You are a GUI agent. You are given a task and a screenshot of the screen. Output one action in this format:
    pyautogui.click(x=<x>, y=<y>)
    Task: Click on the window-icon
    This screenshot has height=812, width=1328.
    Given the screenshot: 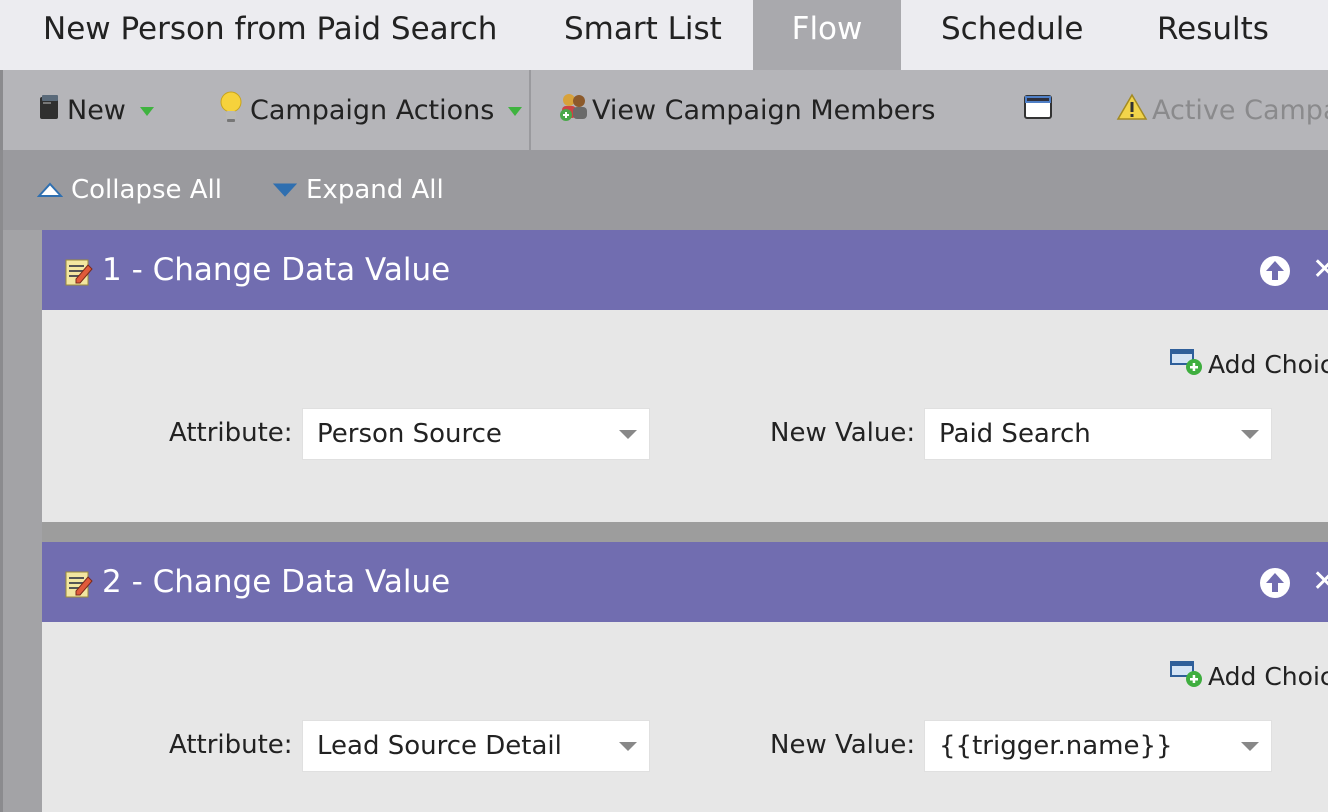 What is the action you would take?
    pyautogui.click(x=1038, y=110)
    